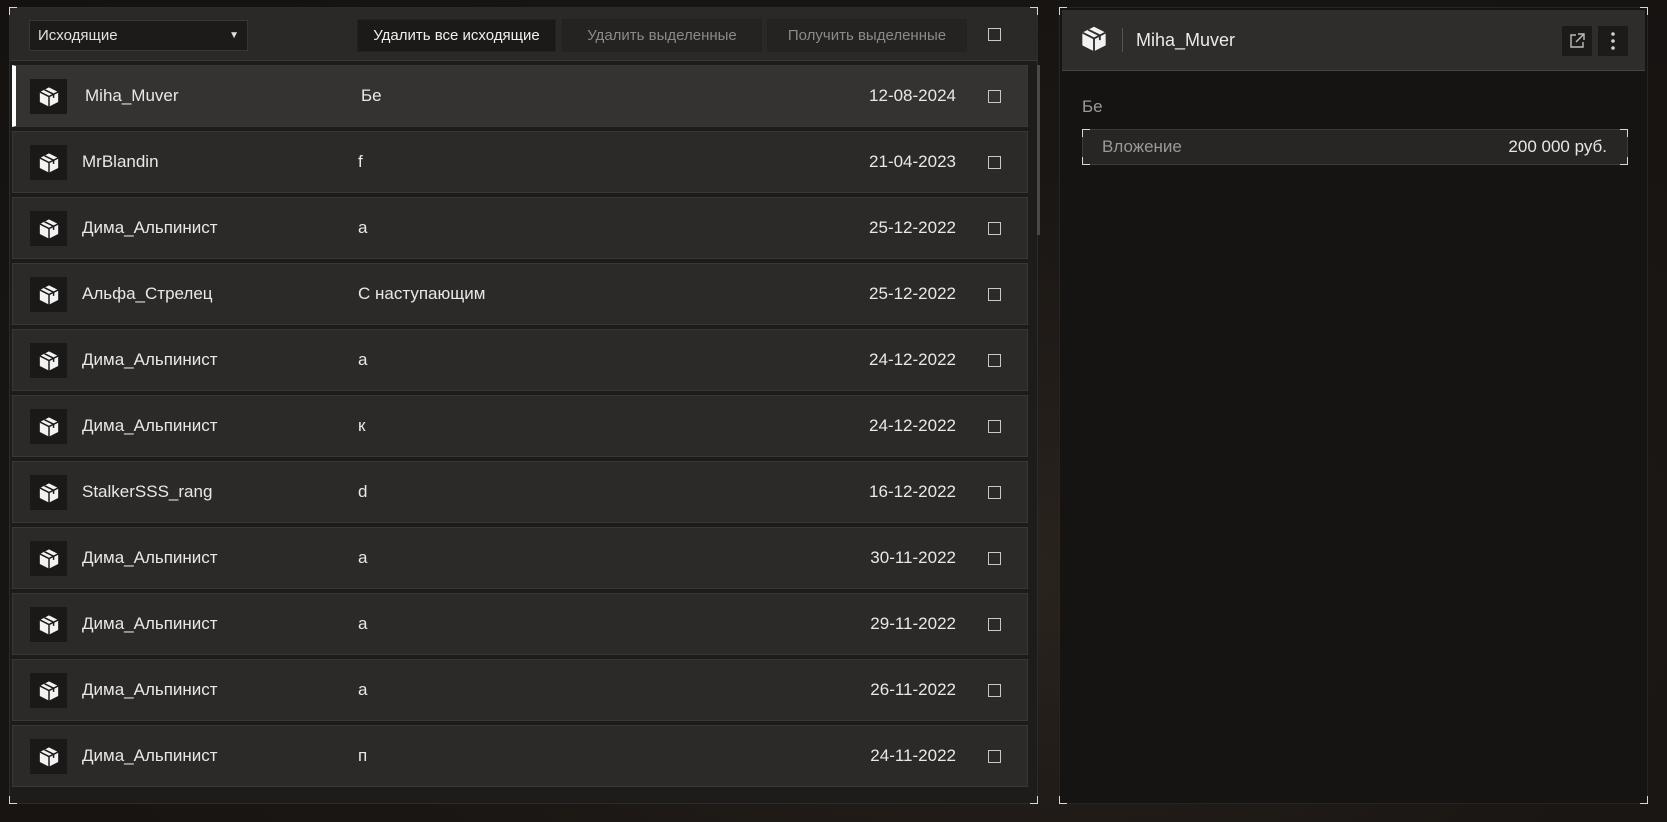 The height and width of the screenshot is (822, 1667). I want to click on open-external-button, so click(1577, 41).